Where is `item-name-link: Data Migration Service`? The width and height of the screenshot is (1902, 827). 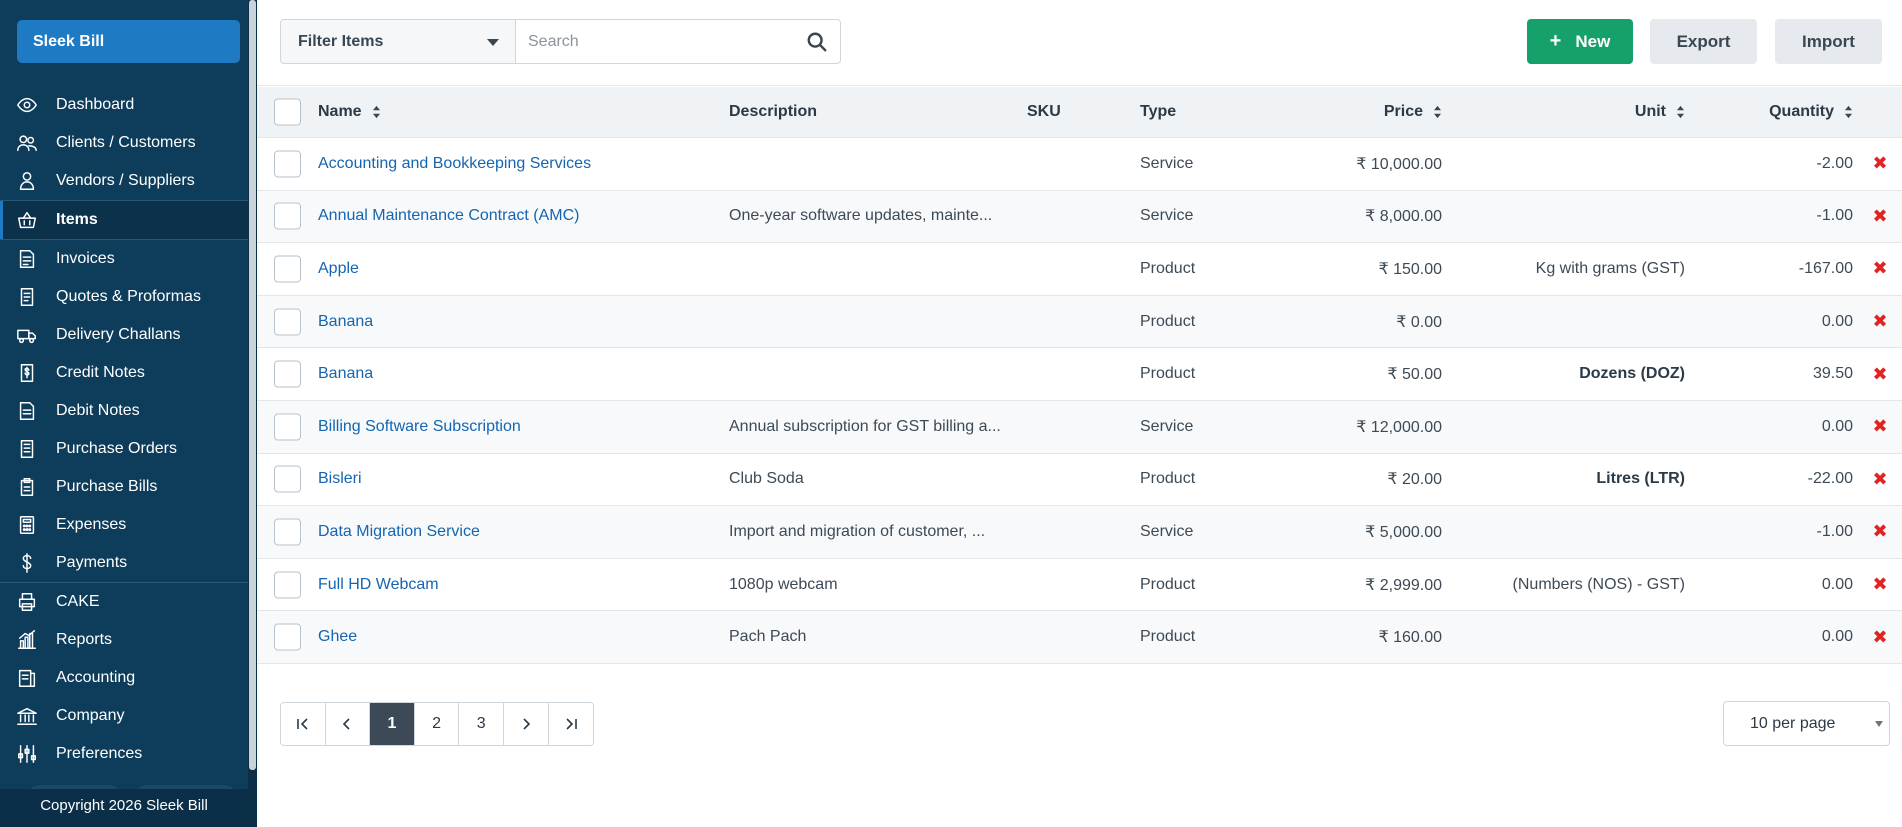
item-name-link: Data Migration Service is located at coordinates (399, 532).